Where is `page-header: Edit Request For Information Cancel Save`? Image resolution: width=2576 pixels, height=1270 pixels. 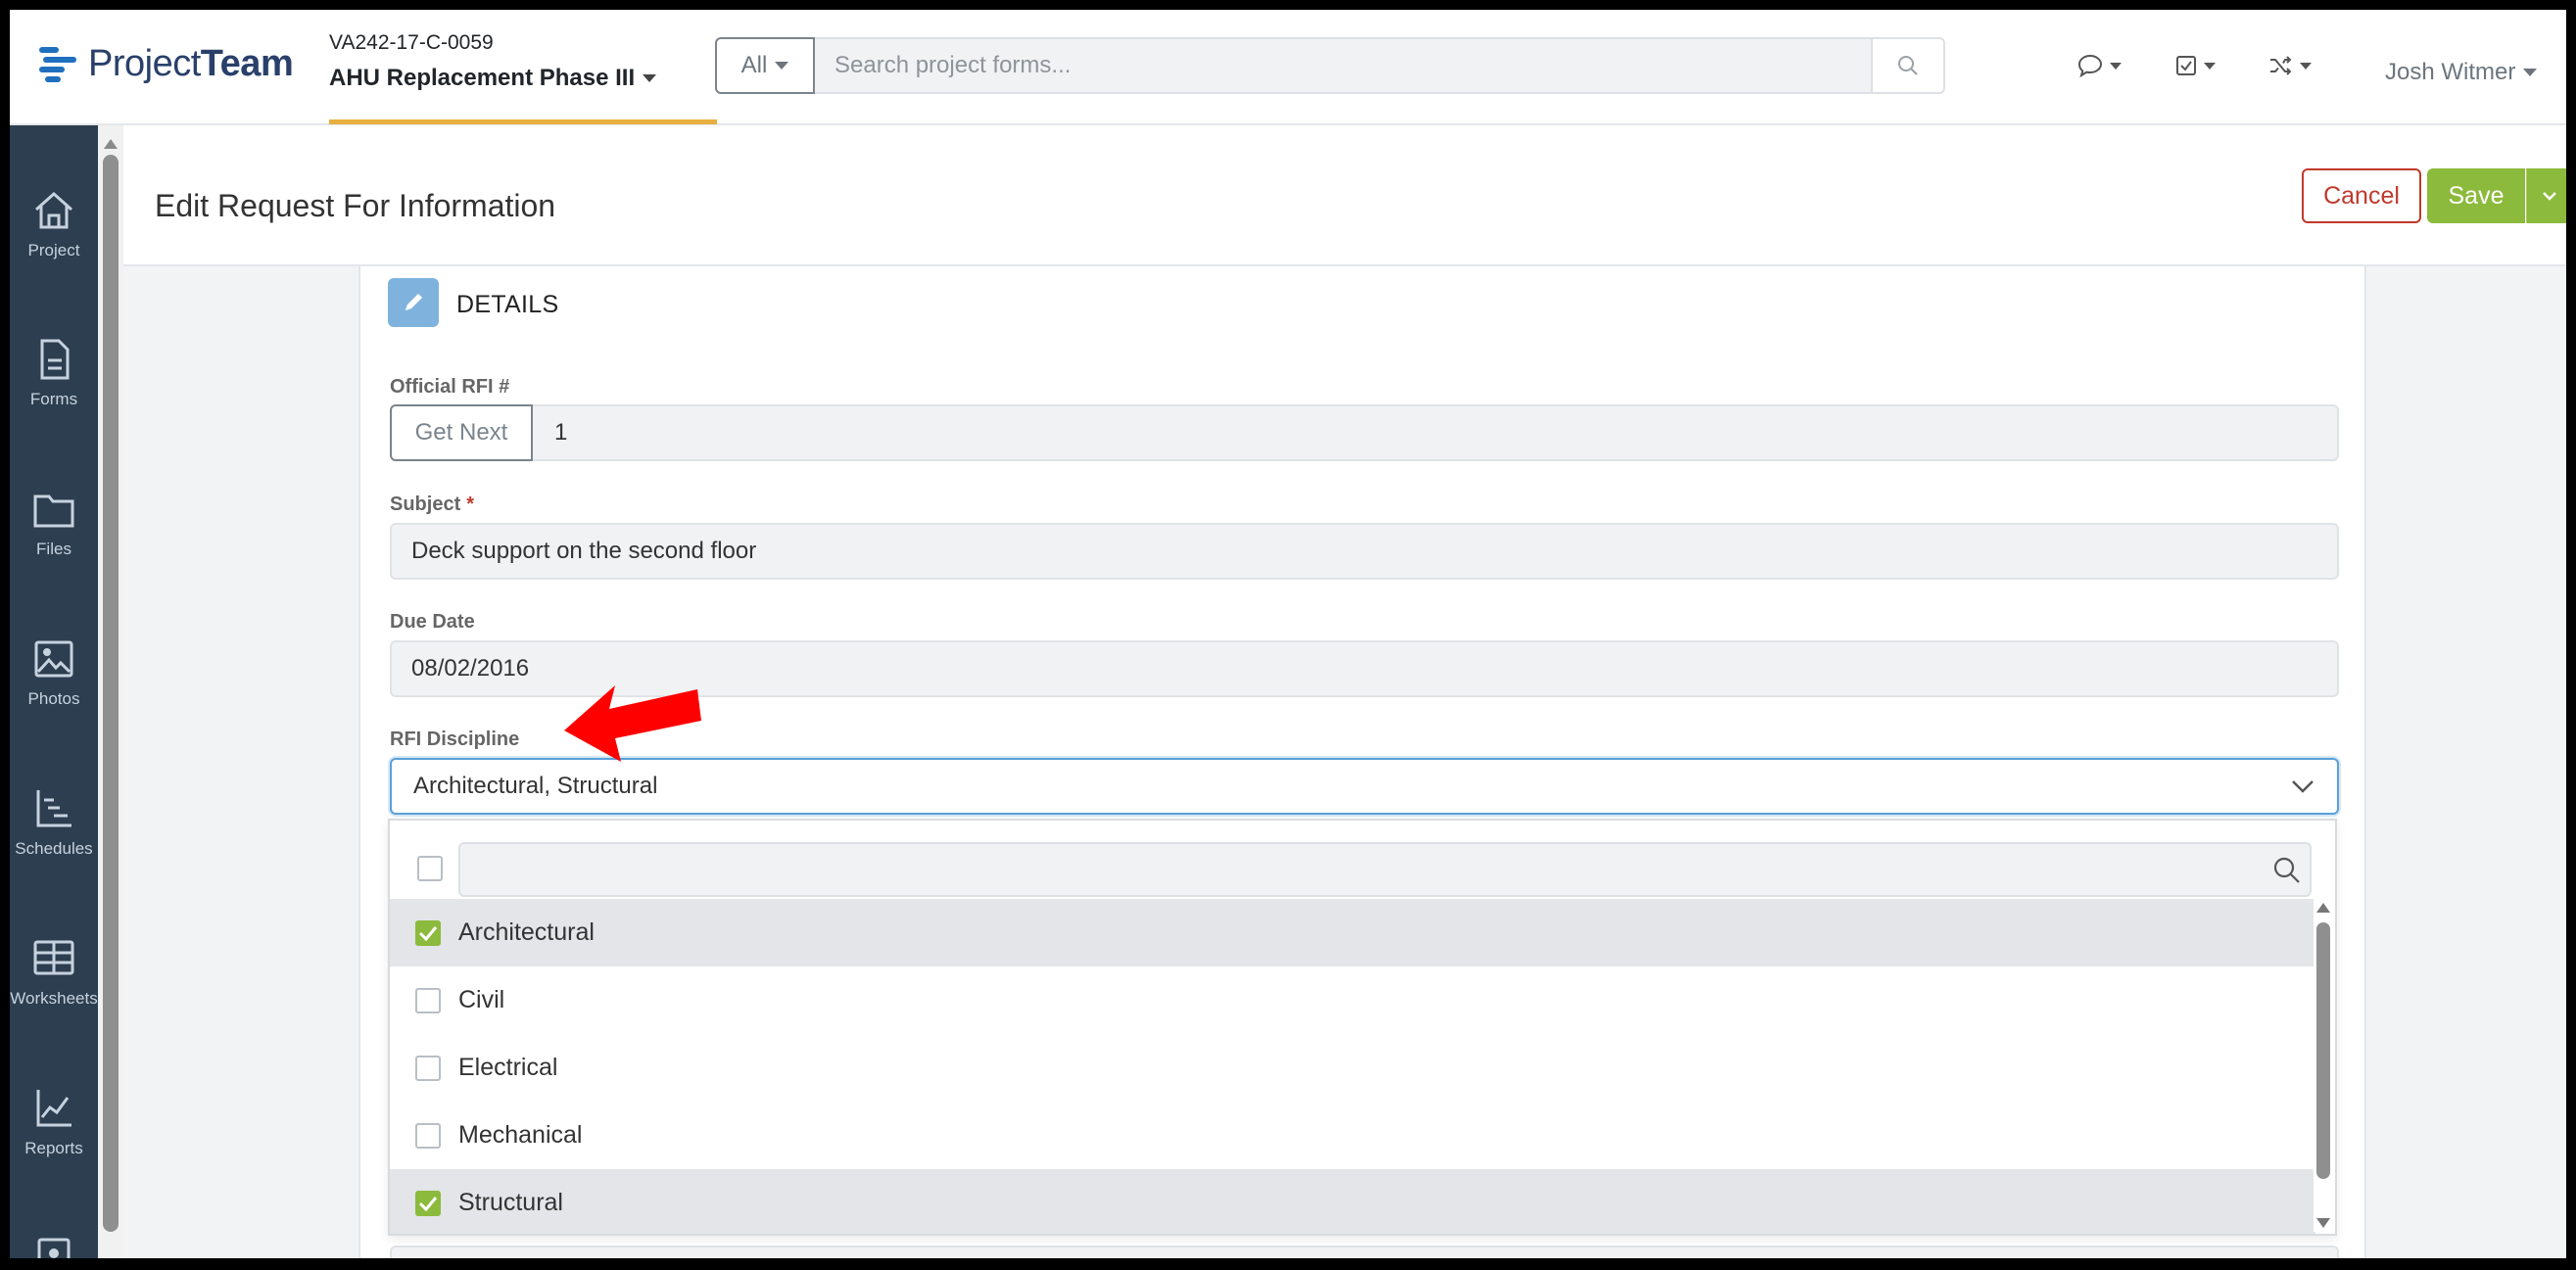
page-header: Edit Request For Information Cancel Save is located at coordinates (1344, 195).